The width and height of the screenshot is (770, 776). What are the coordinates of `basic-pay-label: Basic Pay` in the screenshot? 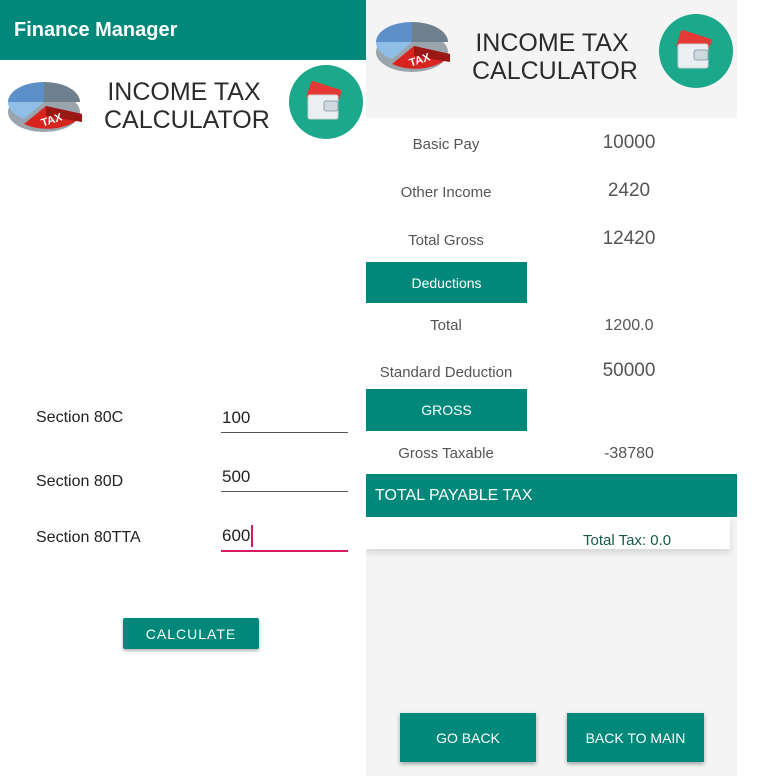 It's located at (446, 144).